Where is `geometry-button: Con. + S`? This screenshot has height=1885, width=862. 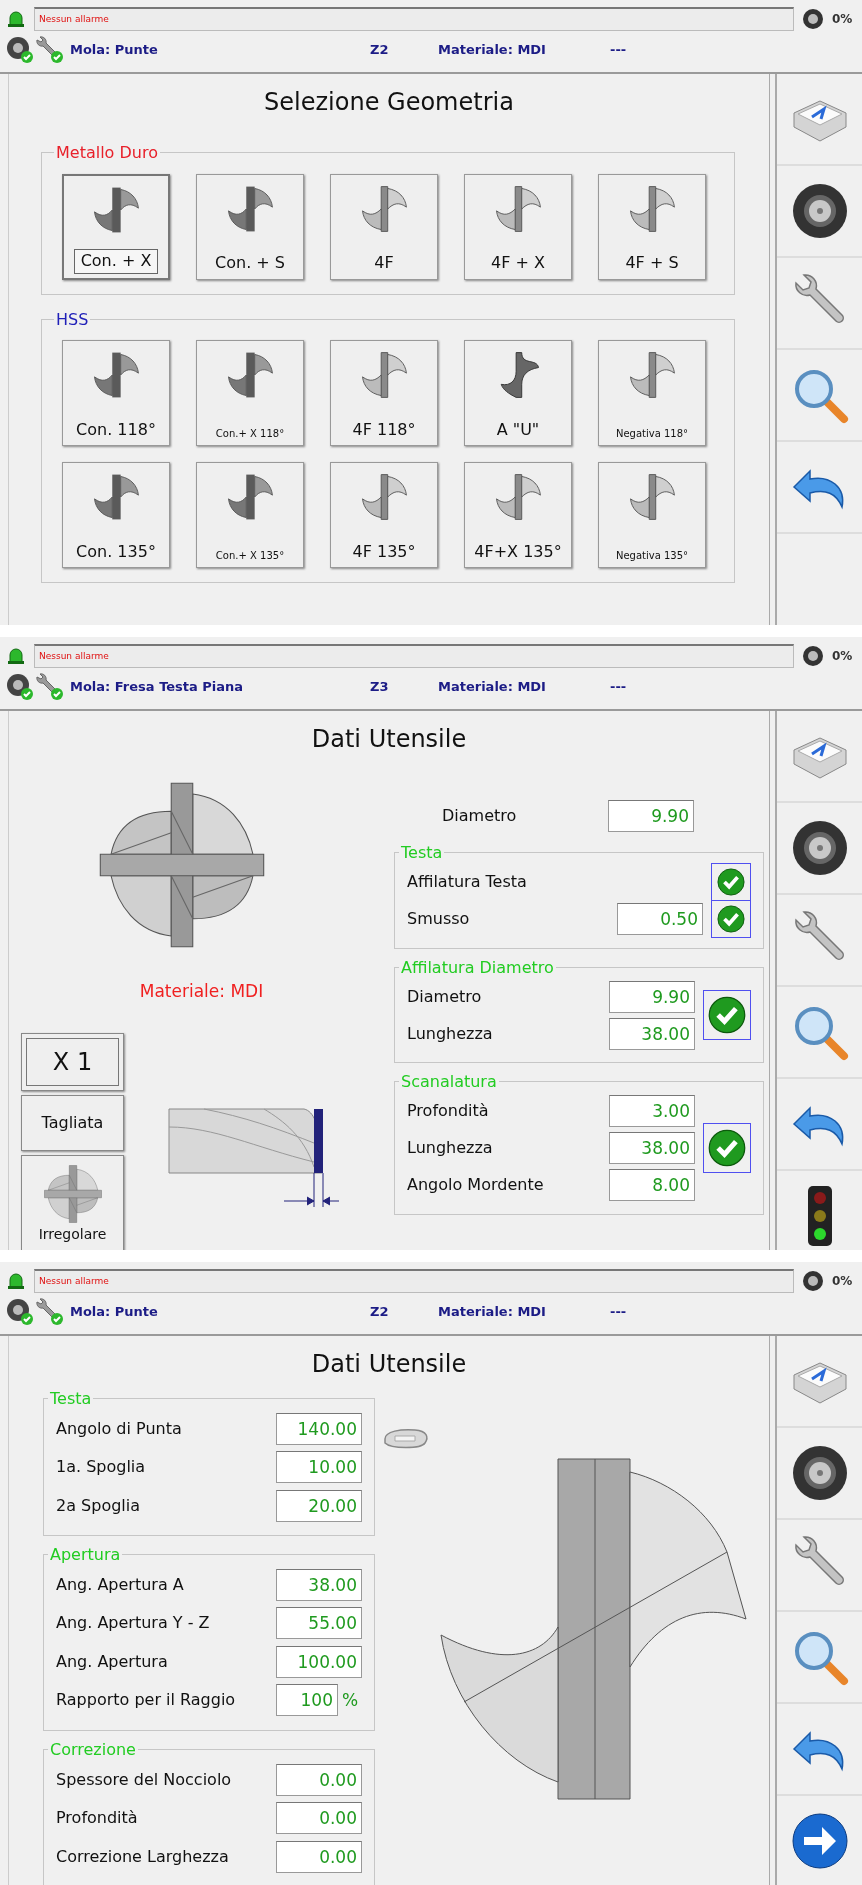
geometry-button: Con. + S is located at coordinates (250, 226).